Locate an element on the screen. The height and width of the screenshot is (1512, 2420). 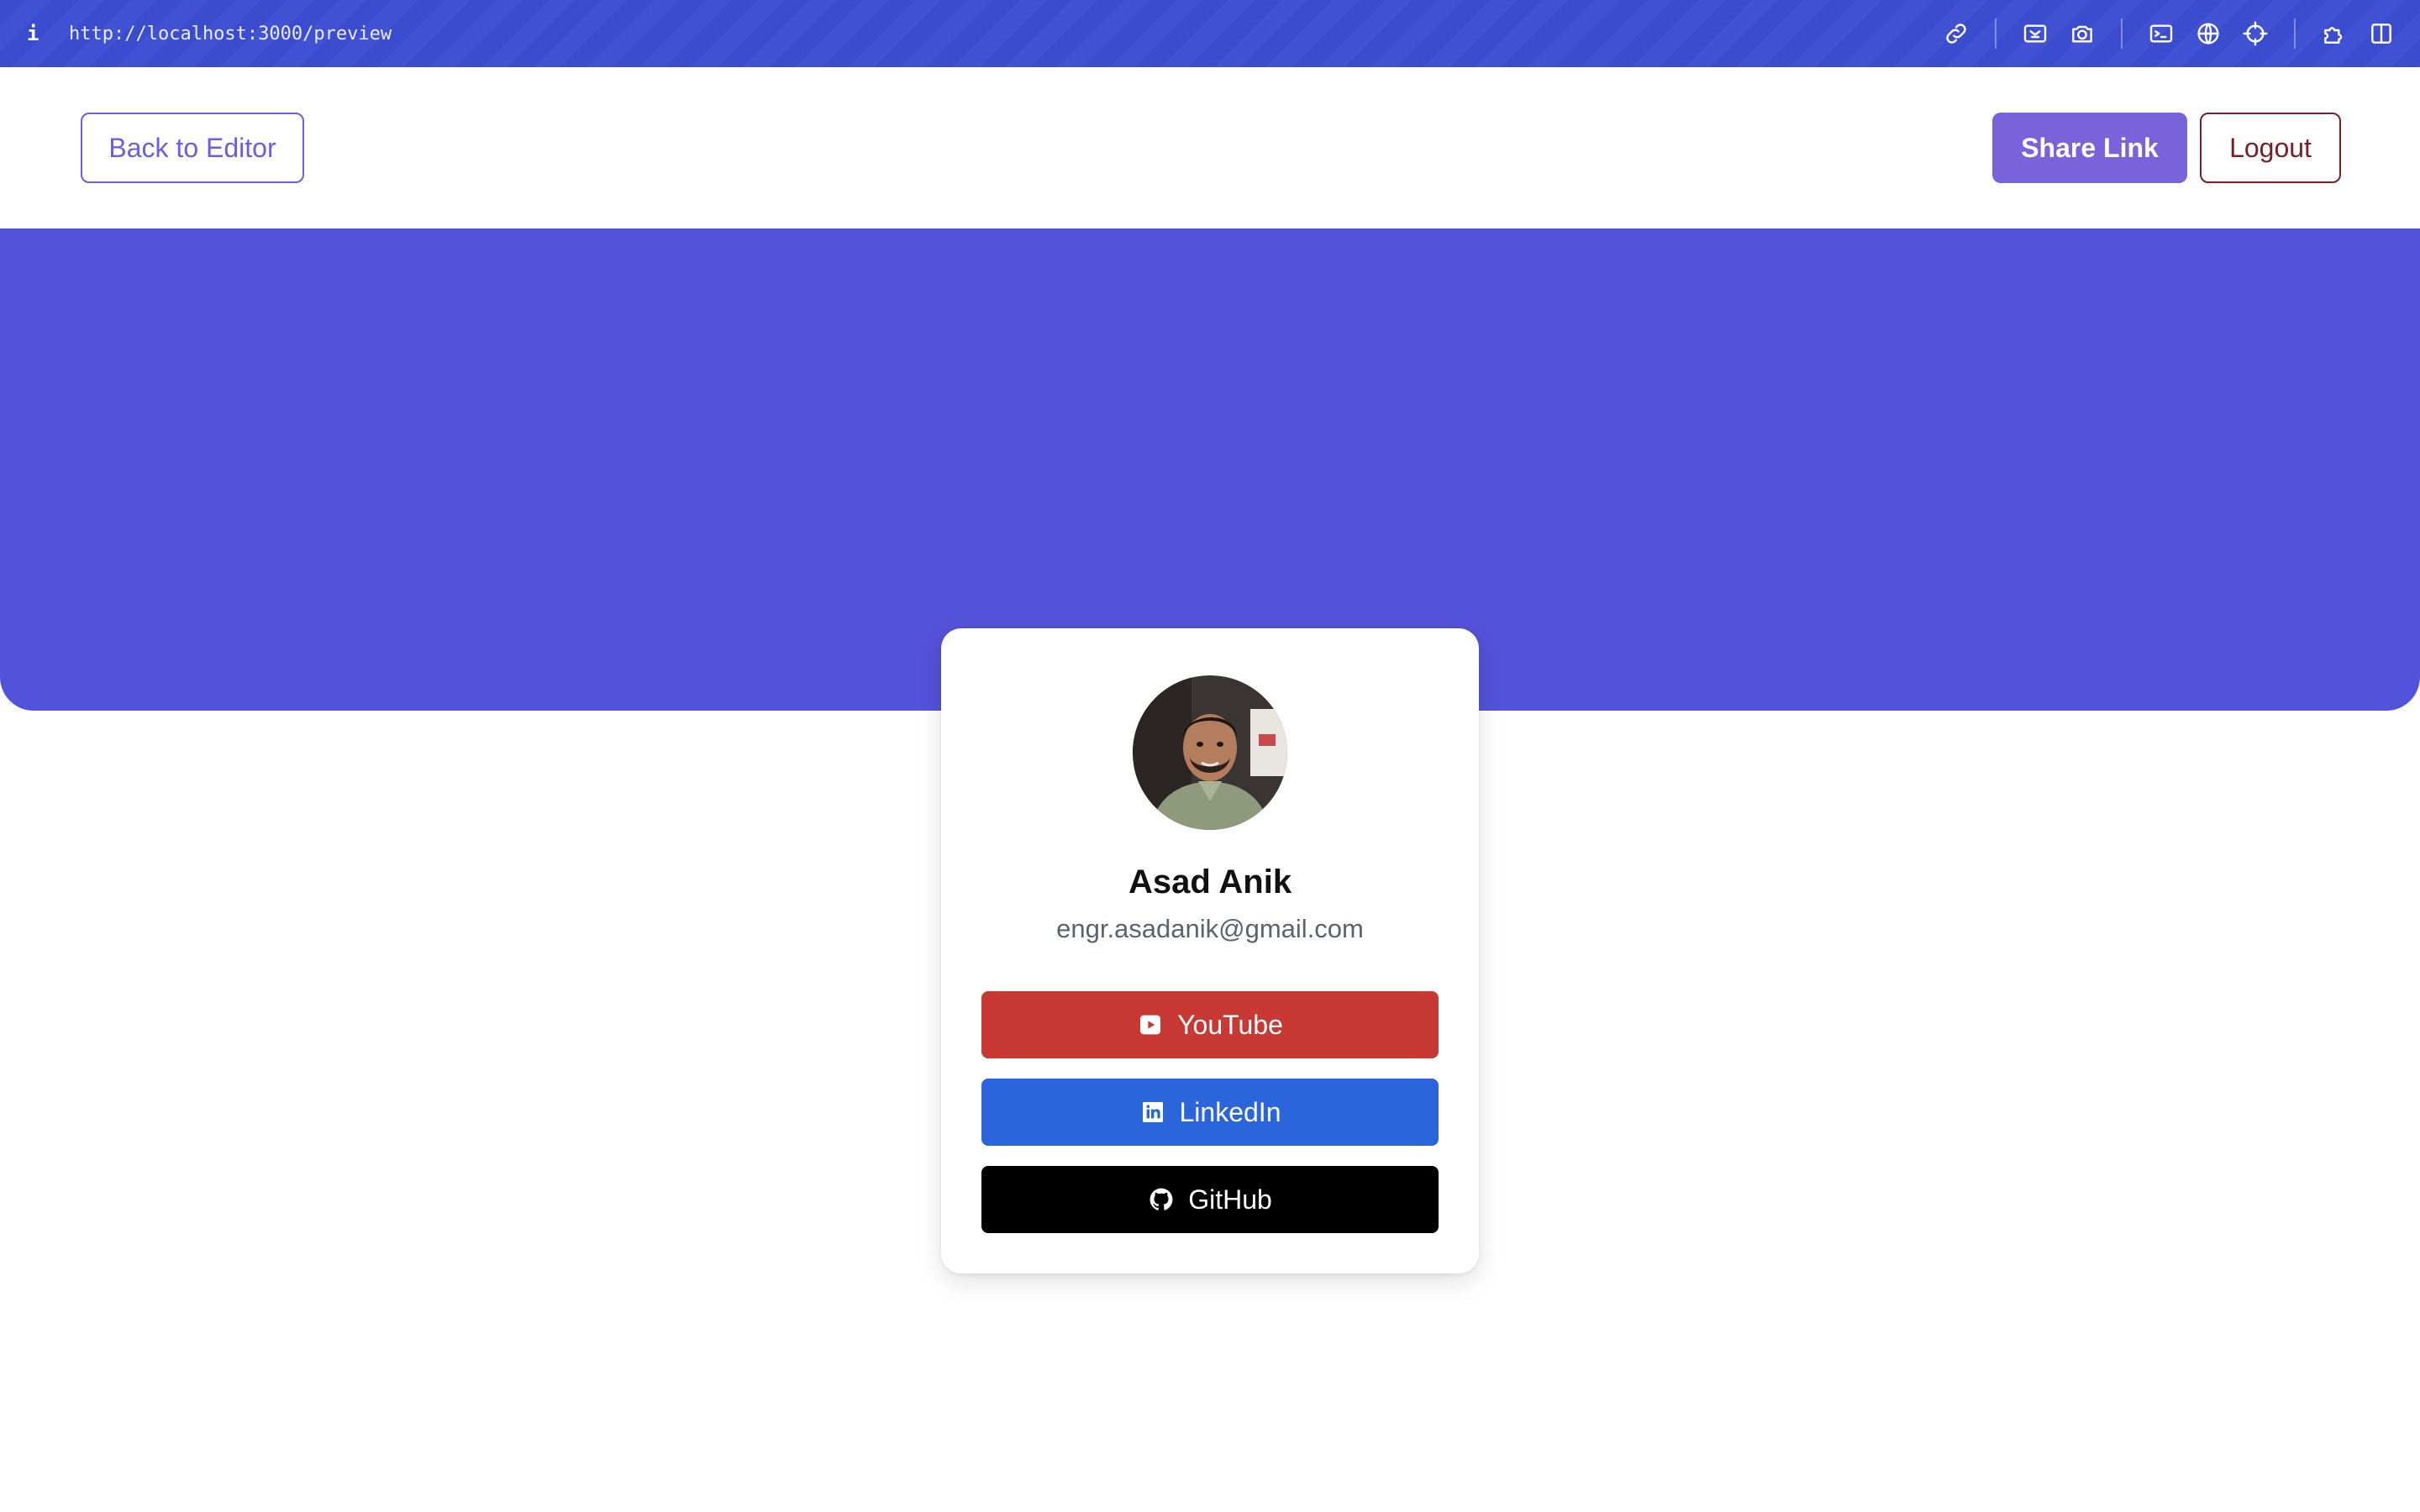
browser-toolbar: i http://localhost:3000/preview is located at coordinates (1210, 33).